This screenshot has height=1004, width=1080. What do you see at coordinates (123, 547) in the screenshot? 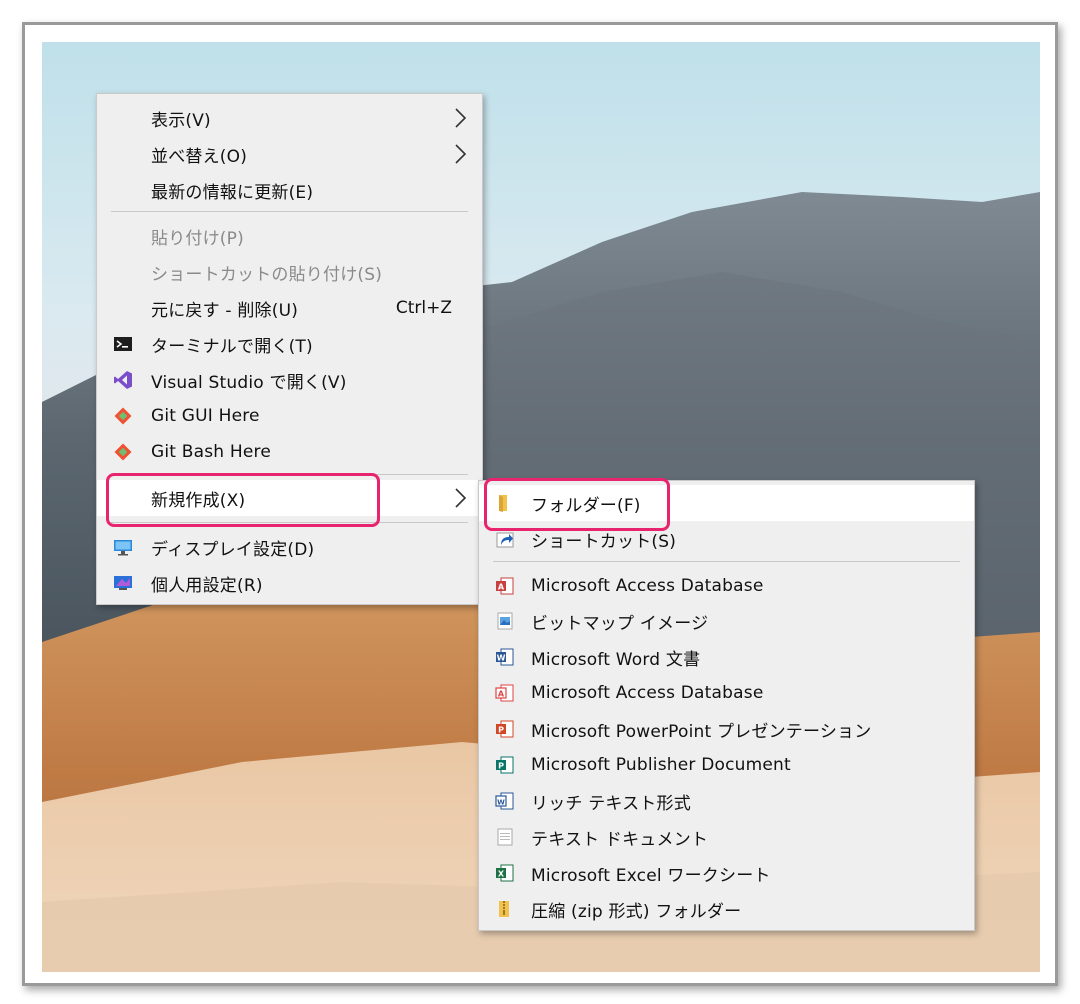
I see `display-icon` at bounding box center [123, 547].